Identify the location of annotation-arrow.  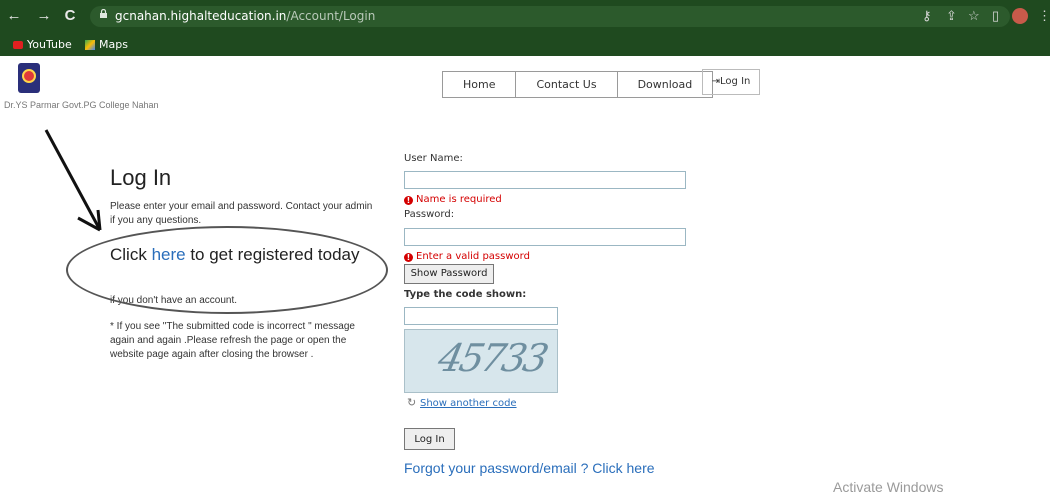
(73, 180).